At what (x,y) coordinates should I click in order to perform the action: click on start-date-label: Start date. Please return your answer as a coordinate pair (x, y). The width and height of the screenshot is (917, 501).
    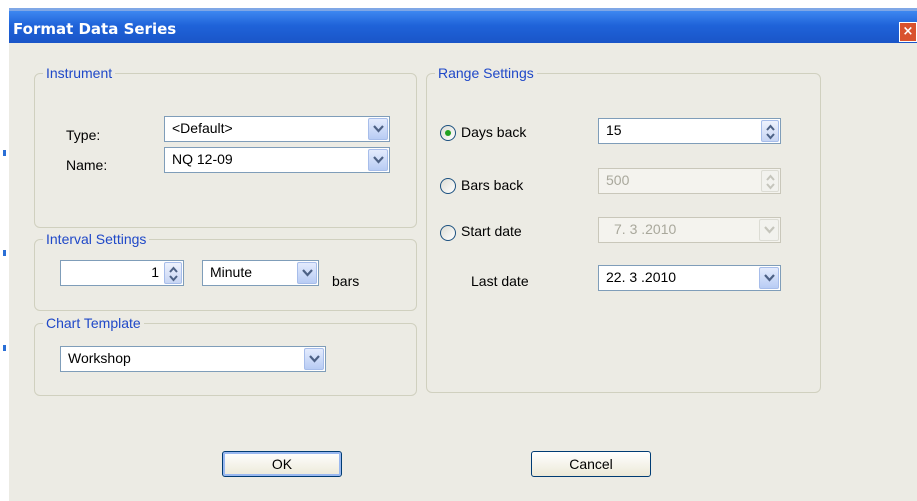
    Looking at the image, I should click on (491, 231).